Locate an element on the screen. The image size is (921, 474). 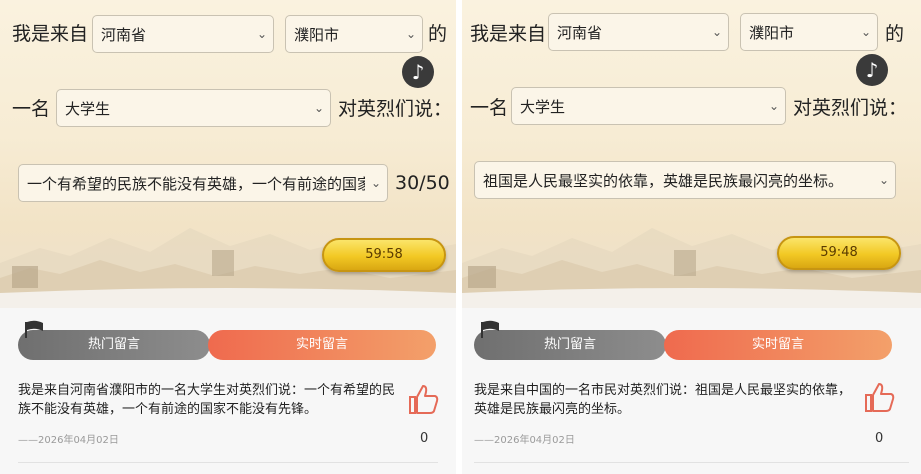
message-select: 祖国是人民最坚实的依靠，英雄是民族最闪亮的坐标。 ⌄ is located at coordinates (685, 180).